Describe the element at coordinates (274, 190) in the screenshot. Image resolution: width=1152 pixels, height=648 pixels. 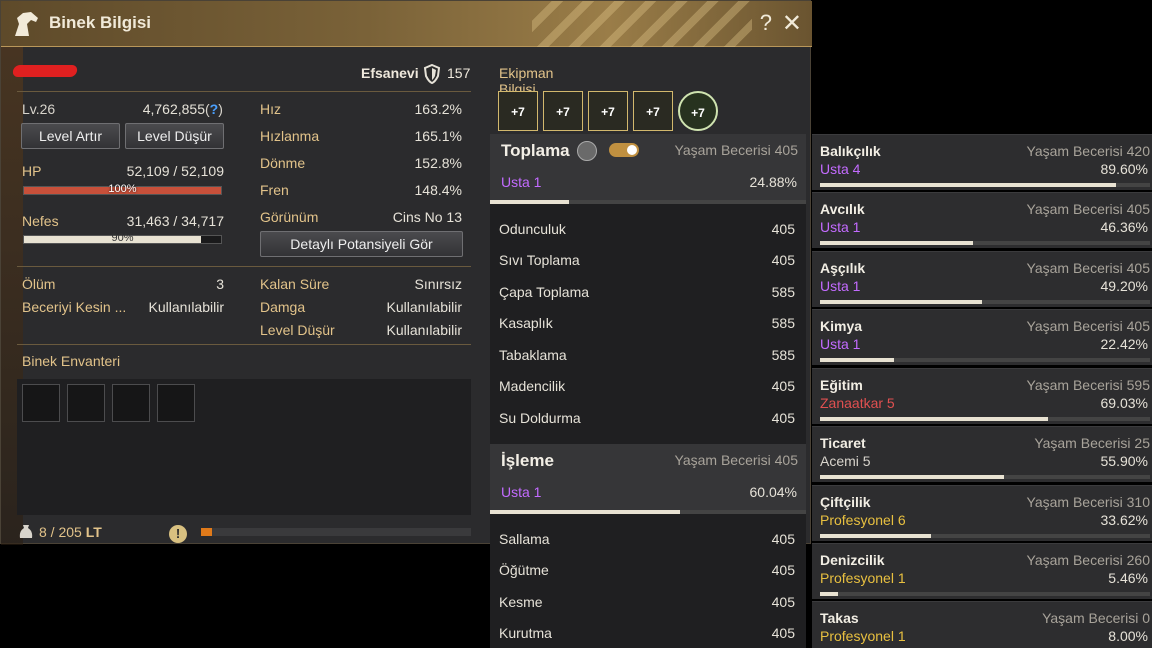
I see `stat-brake-label: Fren` at that location.